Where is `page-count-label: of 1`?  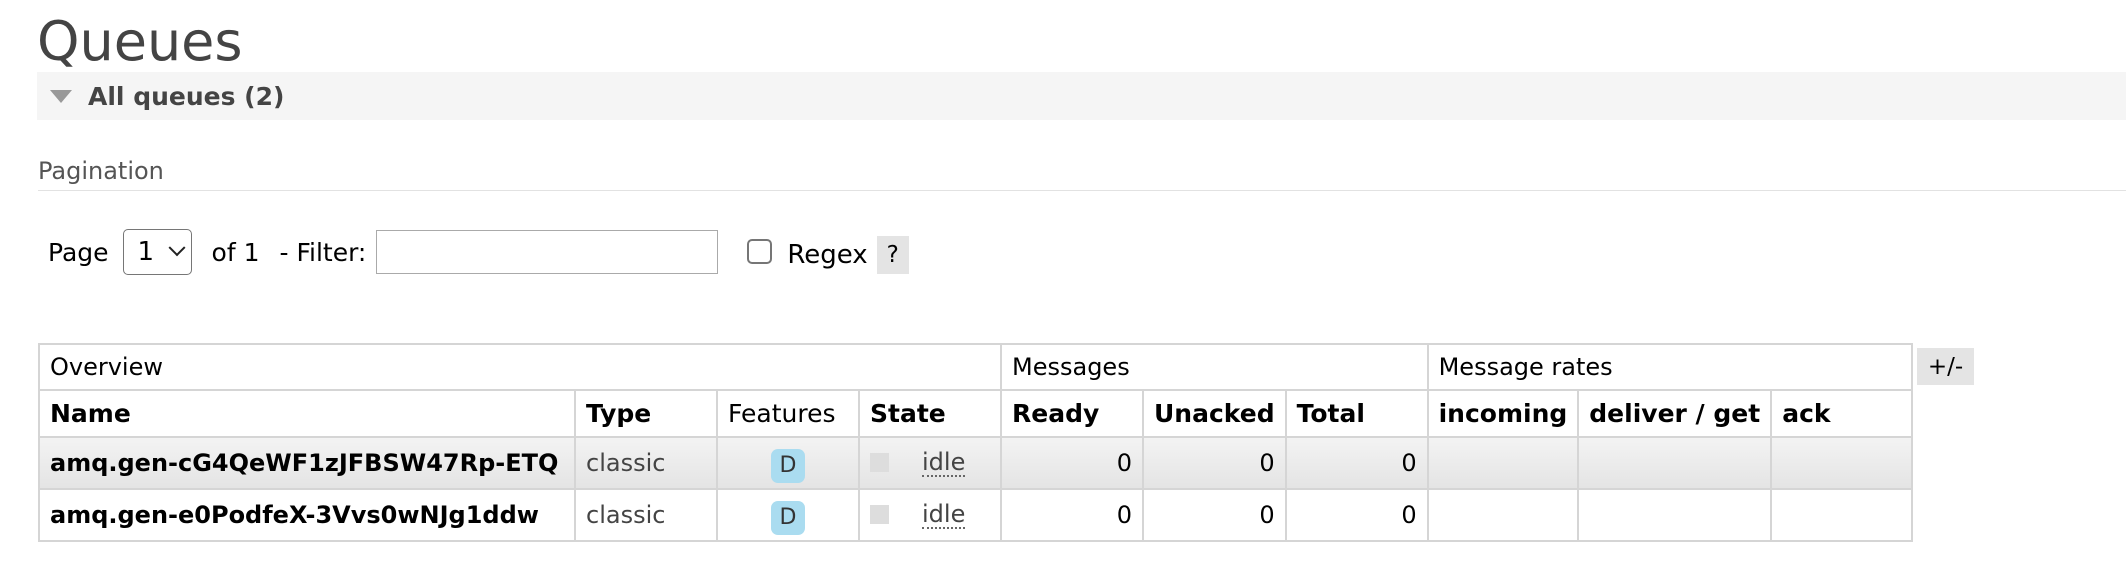 page-count-label: of 1 is located at coordinates (235, 252).